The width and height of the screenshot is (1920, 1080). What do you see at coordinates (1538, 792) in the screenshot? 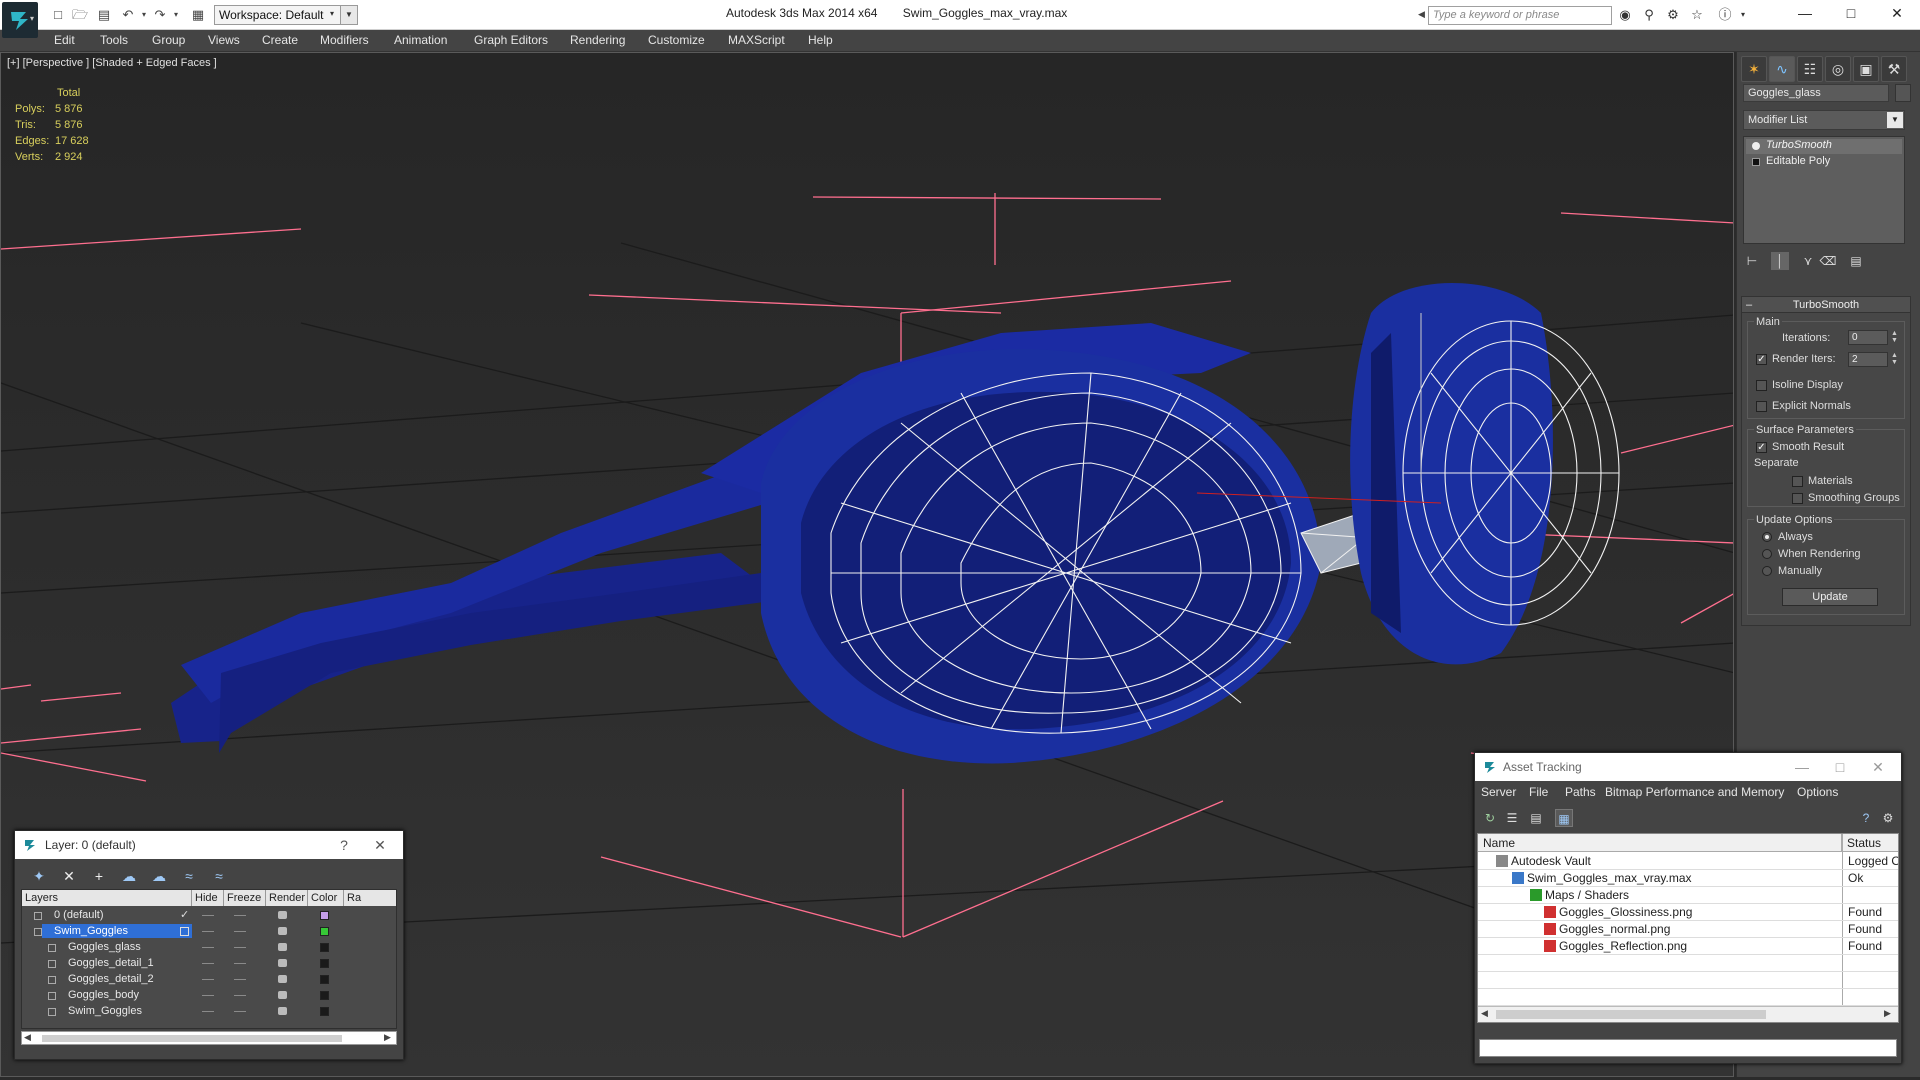
I see `asset-menu-file: File` at bounding box center [1538, 792].